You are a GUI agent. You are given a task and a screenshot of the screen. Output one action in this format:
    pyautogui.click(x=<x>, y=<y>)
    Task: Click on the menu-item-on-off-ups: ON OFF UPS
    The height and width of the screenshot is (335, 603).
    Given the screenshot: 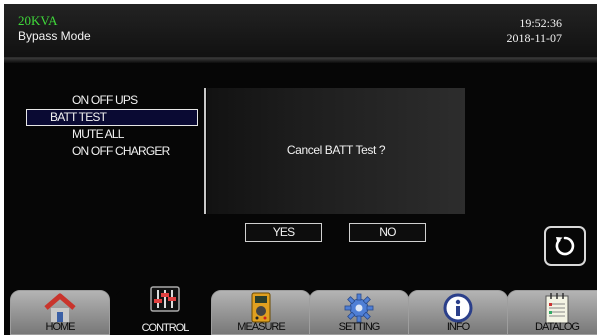 What is the action you would take?
    pyautogui.click(x=116, y=100)
    